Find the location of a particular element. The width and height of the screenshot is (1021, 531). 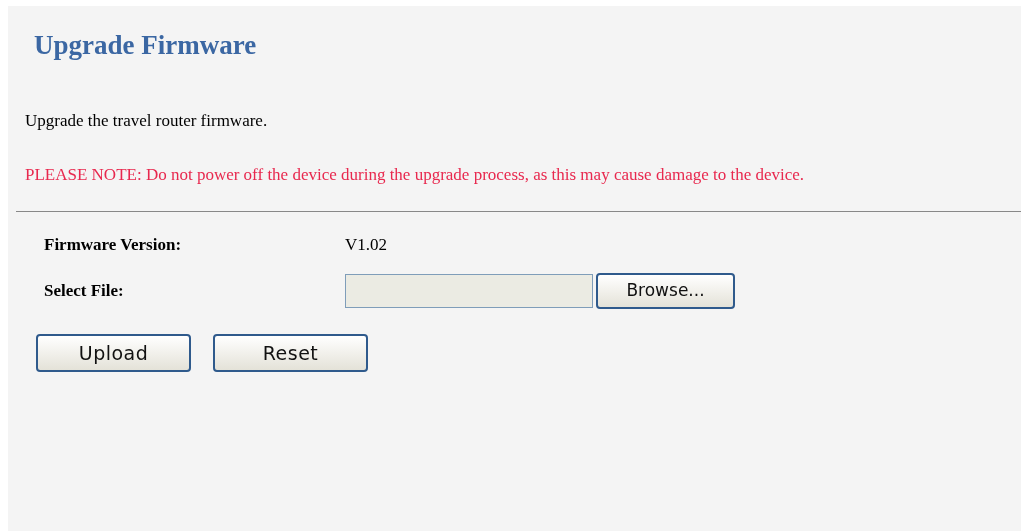

description-text: Upgrade the travel router firmware. is located at coordinates (146, 121).